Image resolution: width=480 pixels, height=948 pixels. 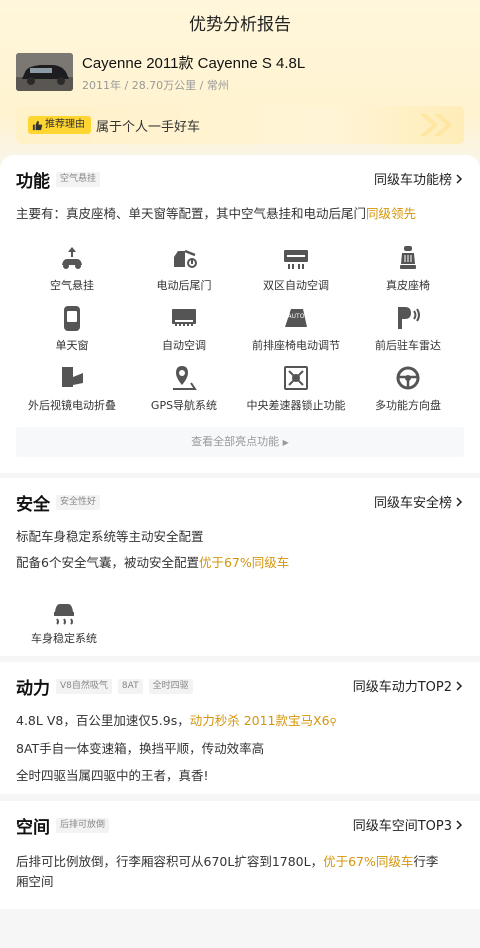 What do you see at coordinates (140, 748) in the screenshot?
I see `power-line-2: 8AT手自一体变速箱，换挡平顺，传动效率高` at bounding box center [140, 748].